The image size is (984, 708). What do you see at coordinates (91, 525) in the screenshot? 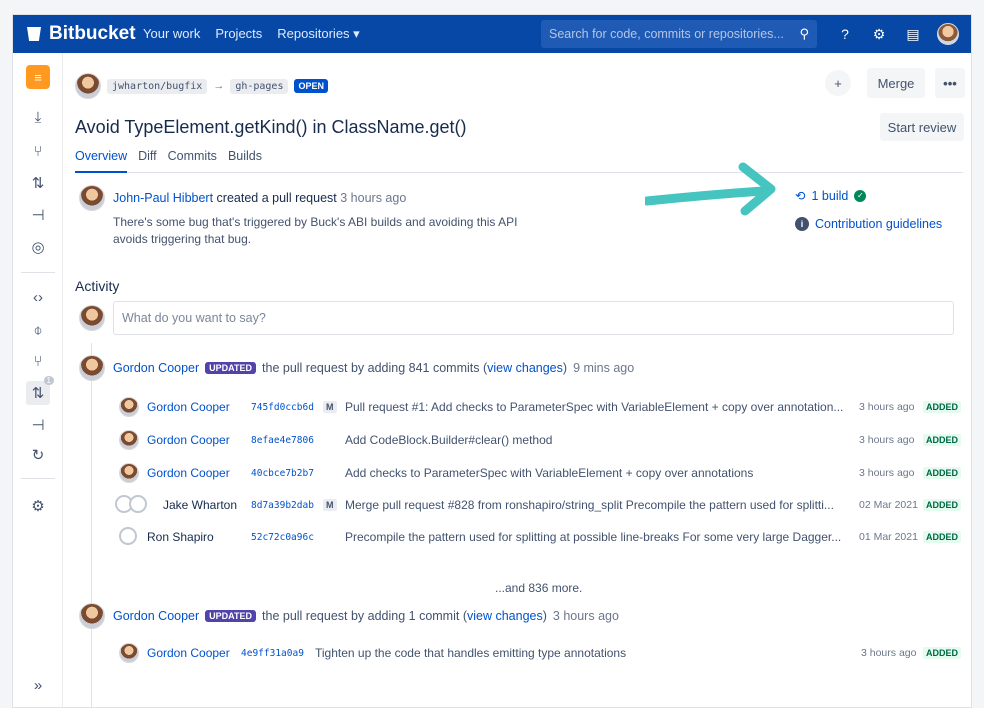
I see `activity-timeline-line` at bounding box center [91, 525].